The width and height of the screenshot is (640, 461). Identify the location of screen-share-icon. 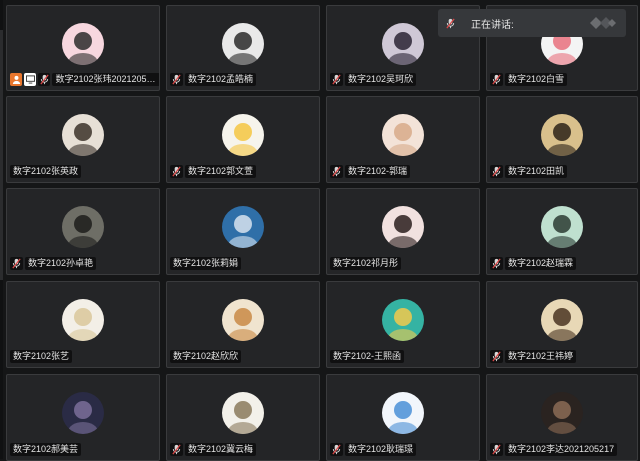
(30, 79).